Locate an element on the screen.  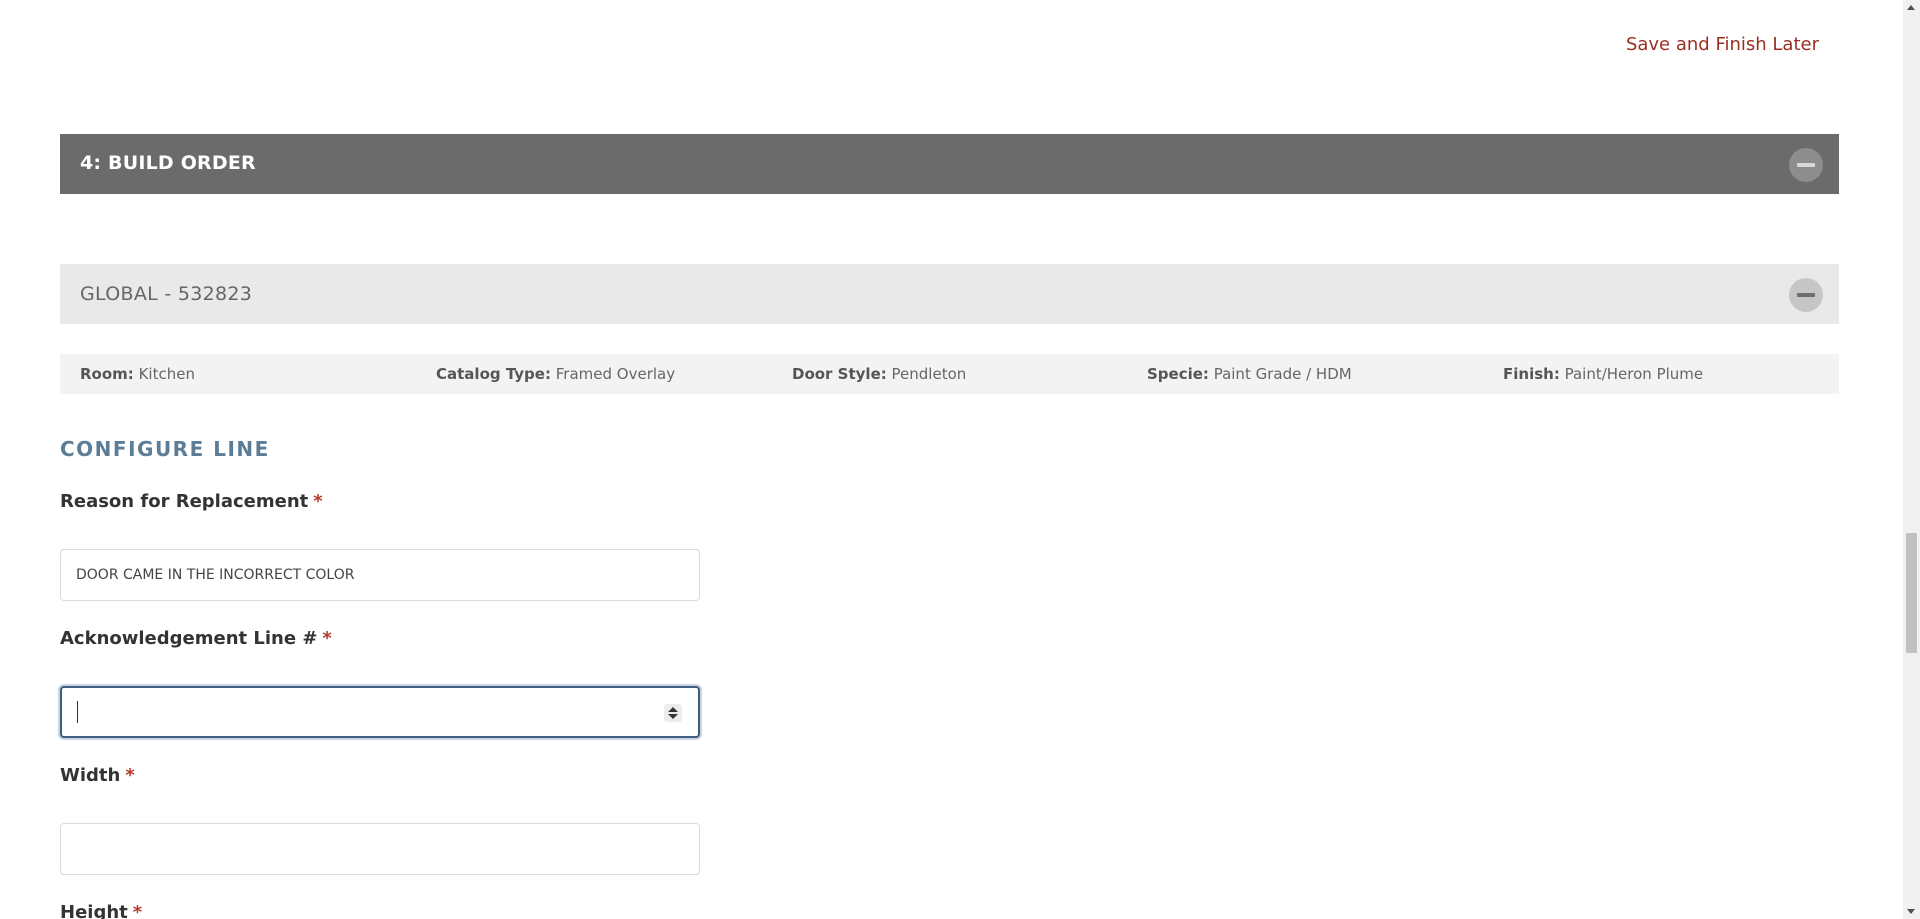
ack-line-label: Acknowledgement Line # * is located at coordinates (196, 638).